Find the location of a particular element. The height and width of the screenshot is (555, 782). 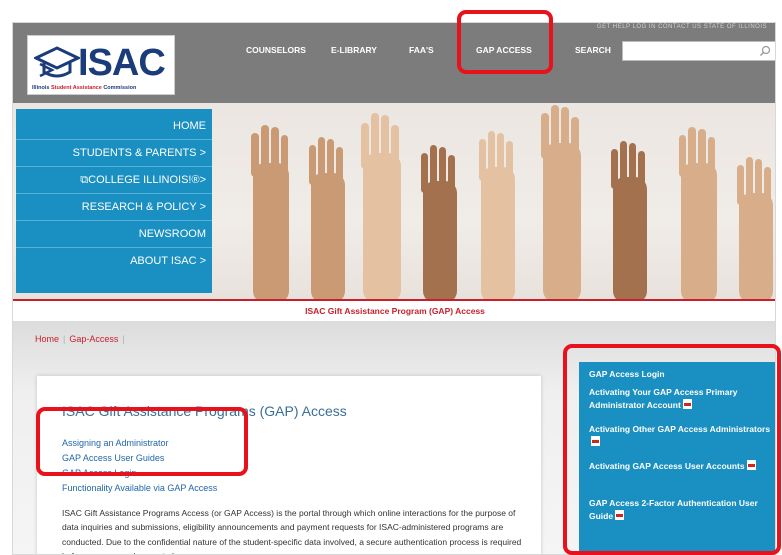

search-input is located at coordinates (698, 51).